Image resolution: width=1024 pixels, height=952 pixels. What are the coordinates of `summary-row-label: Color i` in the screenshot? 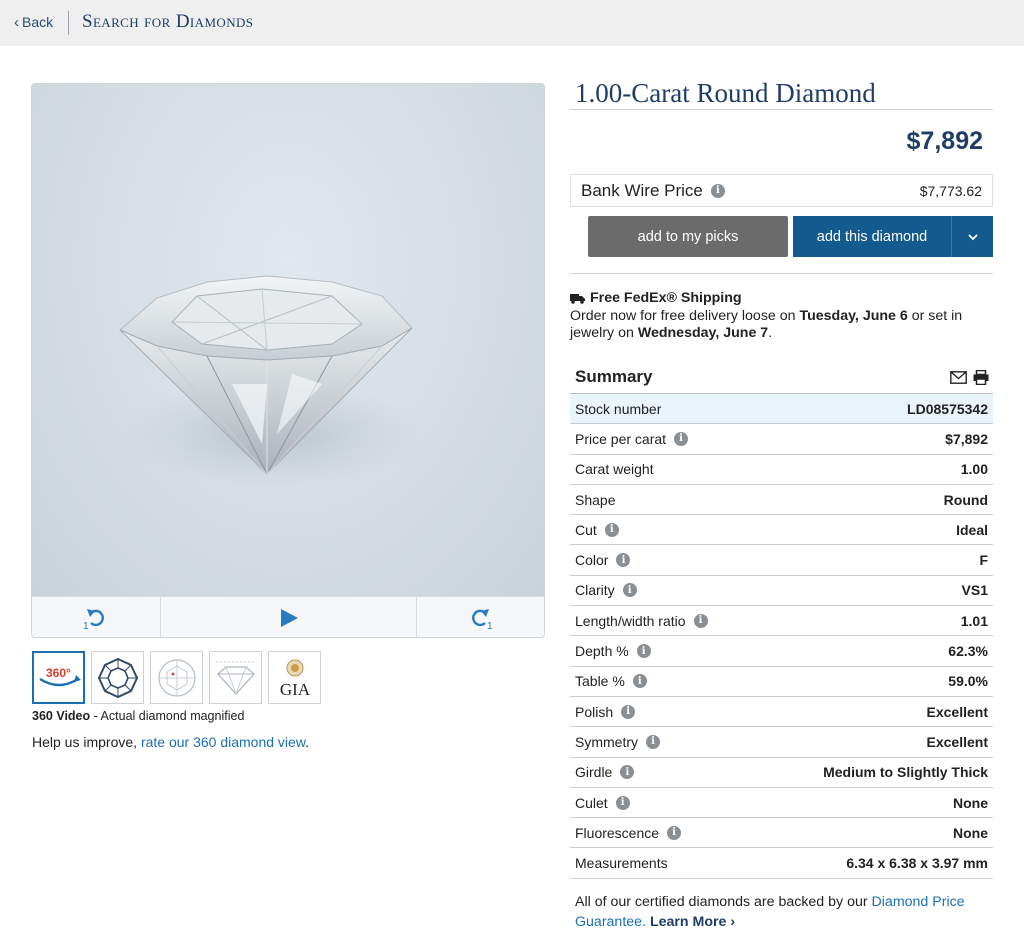 It's located at (603, 560).